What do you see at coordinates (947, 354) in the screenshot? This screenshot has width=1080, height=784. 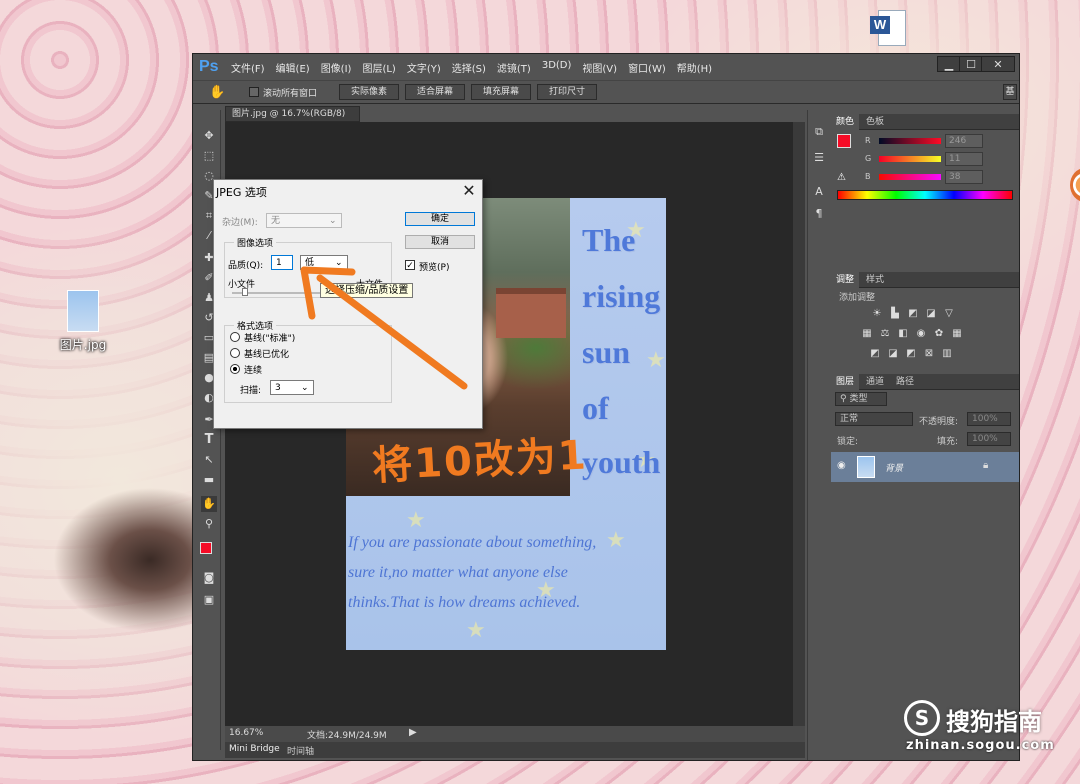 I see `gradient-map-icon: ▥` at bounding box center [947, 354].